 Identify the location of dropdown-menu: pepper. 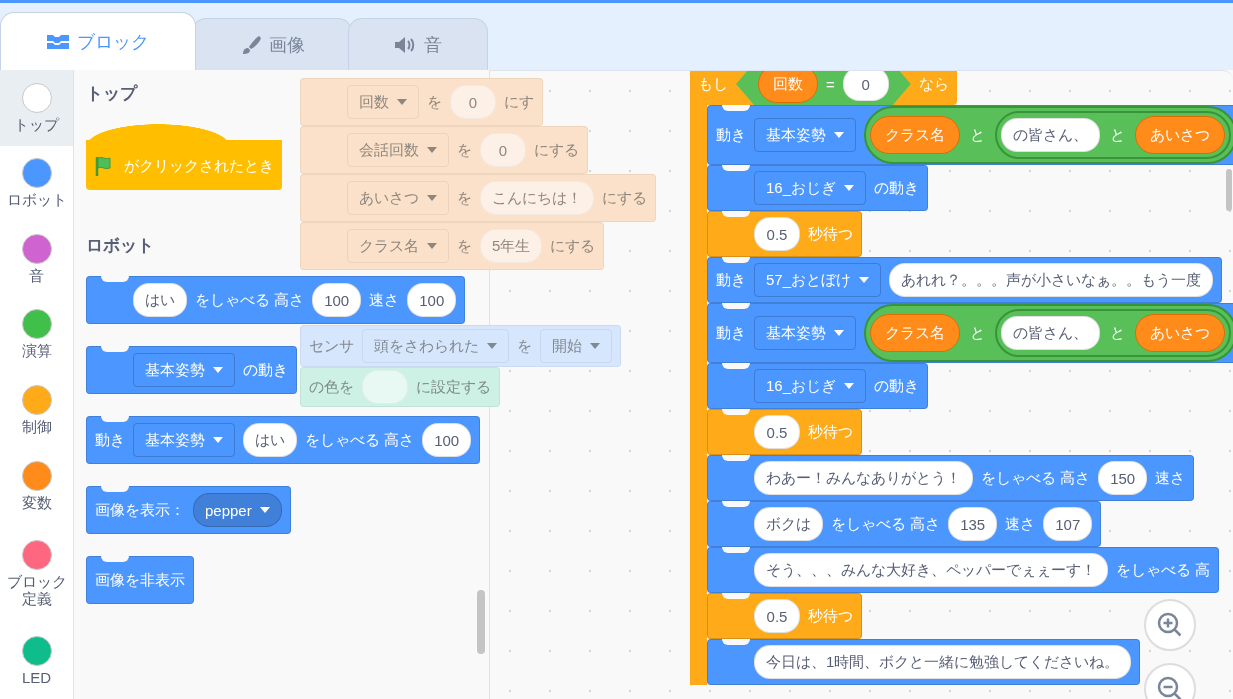
(237, 510).